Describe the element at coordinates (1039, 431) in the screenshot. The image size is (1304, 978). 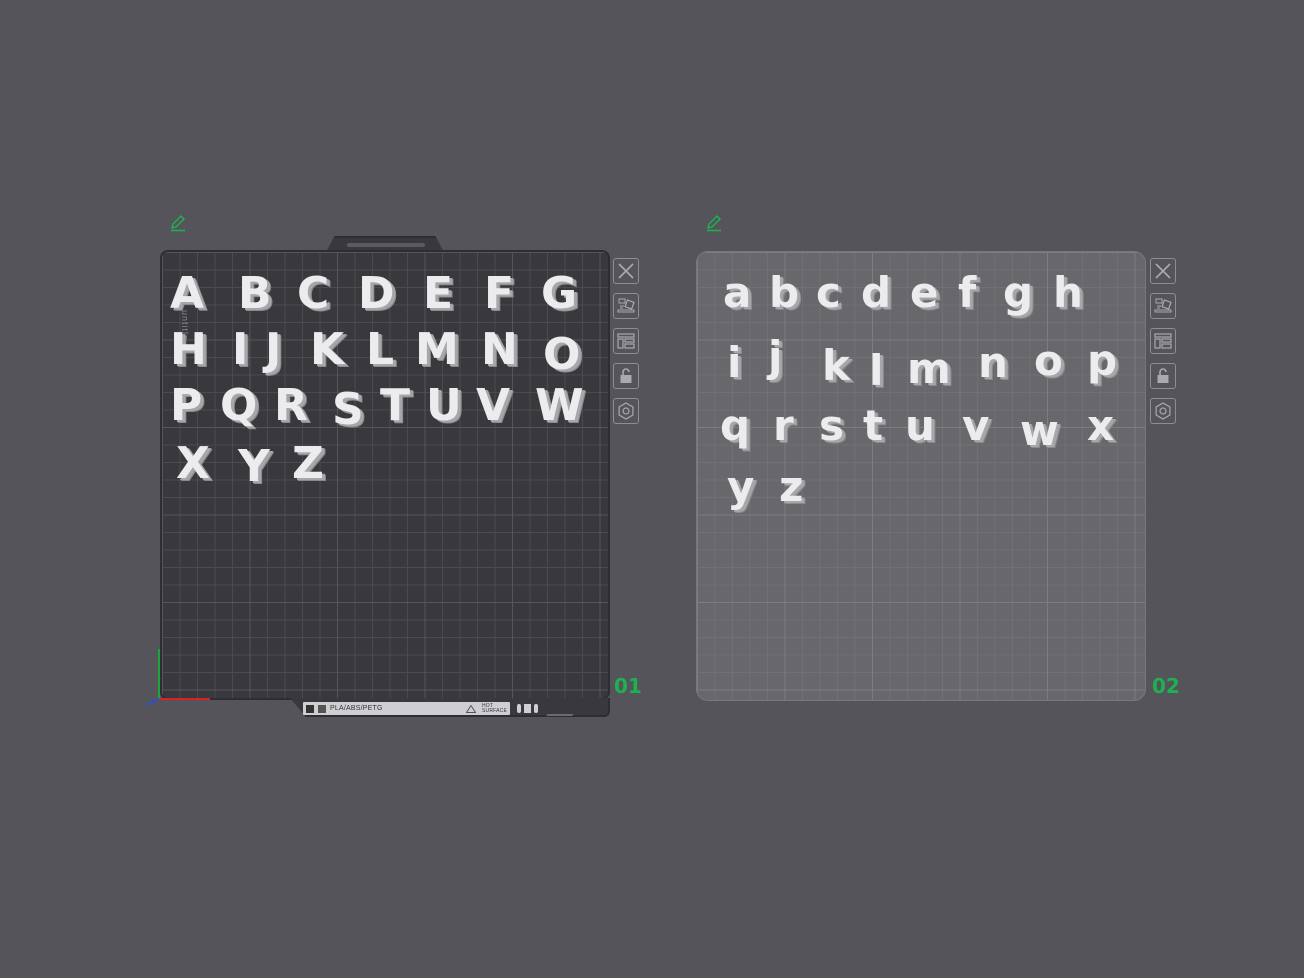
I see `letter-object: w` at that location.